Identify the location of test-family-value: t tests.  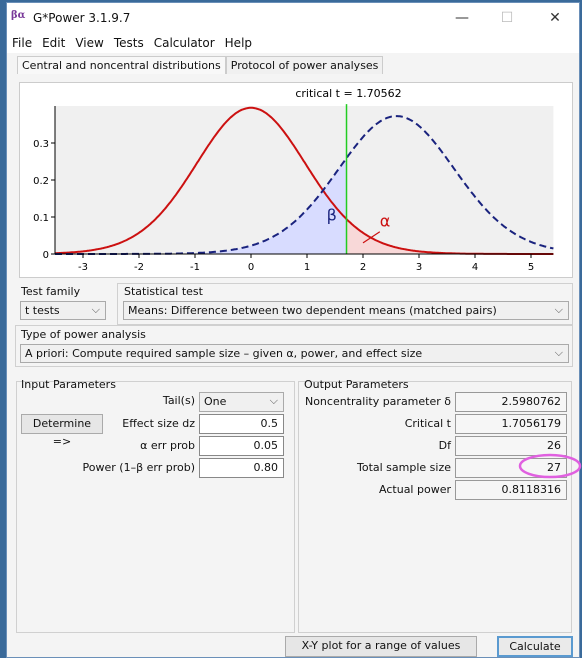
(42, 310).